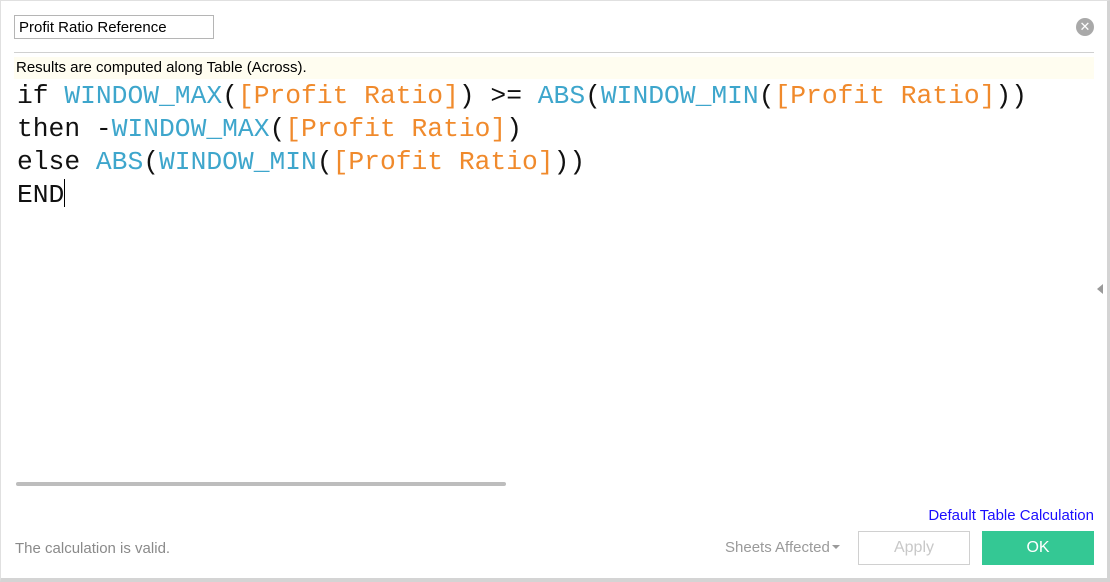  What do you see at coordinates (64, 129) in the screenshot?
I see `keyword: then -` at bounding box center [64, 129].